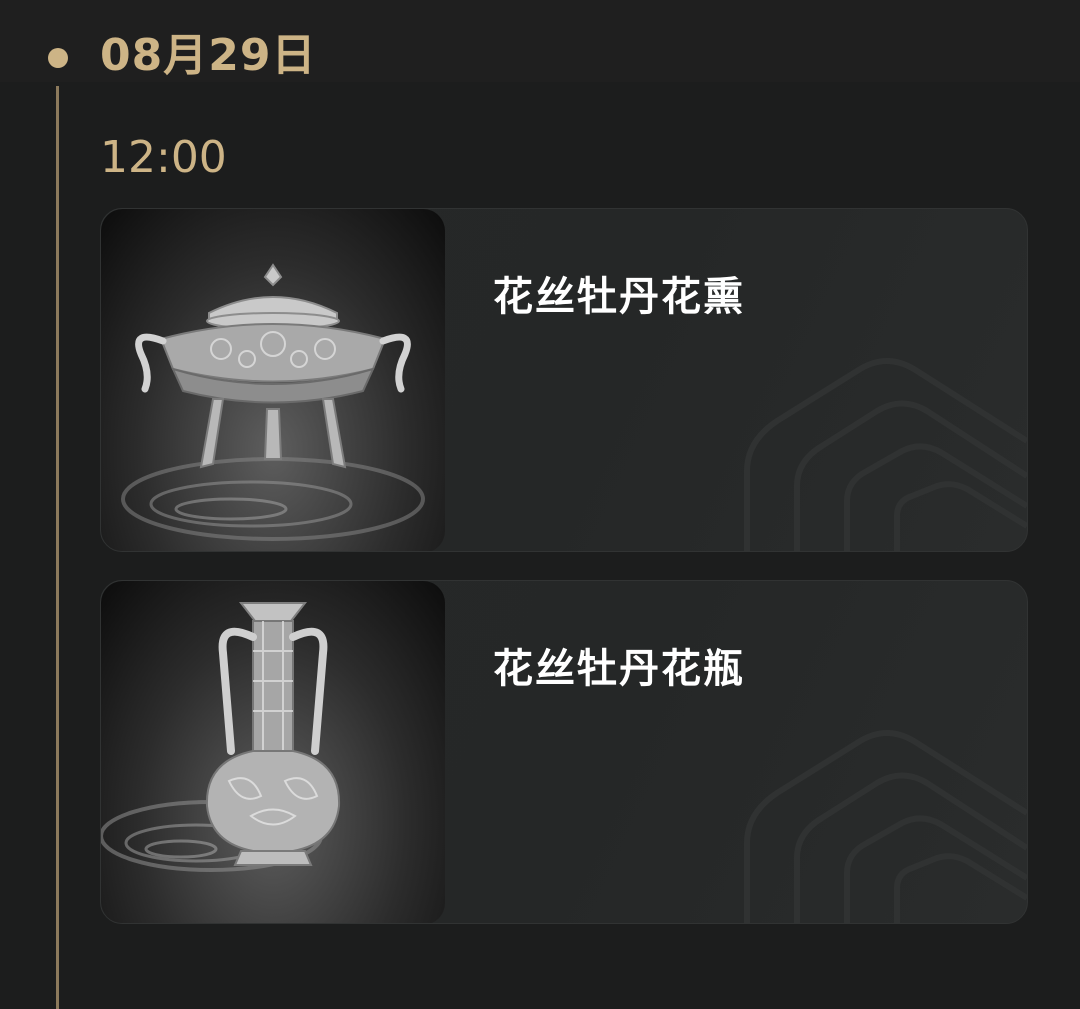  Describe the element at coordinates (163, 157) in the screenshot. I see `time-label: 12:00` at that location.